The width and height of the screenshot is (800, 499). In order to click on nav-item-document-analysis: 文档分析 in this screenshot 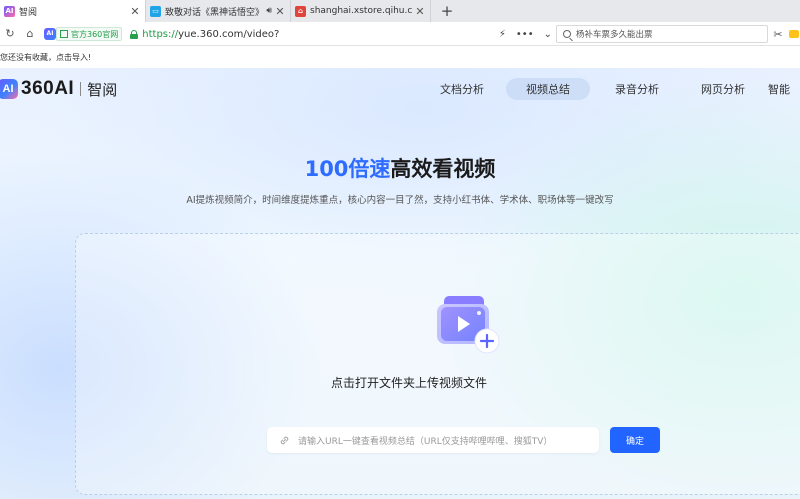, I will do `click(462, 89)`.